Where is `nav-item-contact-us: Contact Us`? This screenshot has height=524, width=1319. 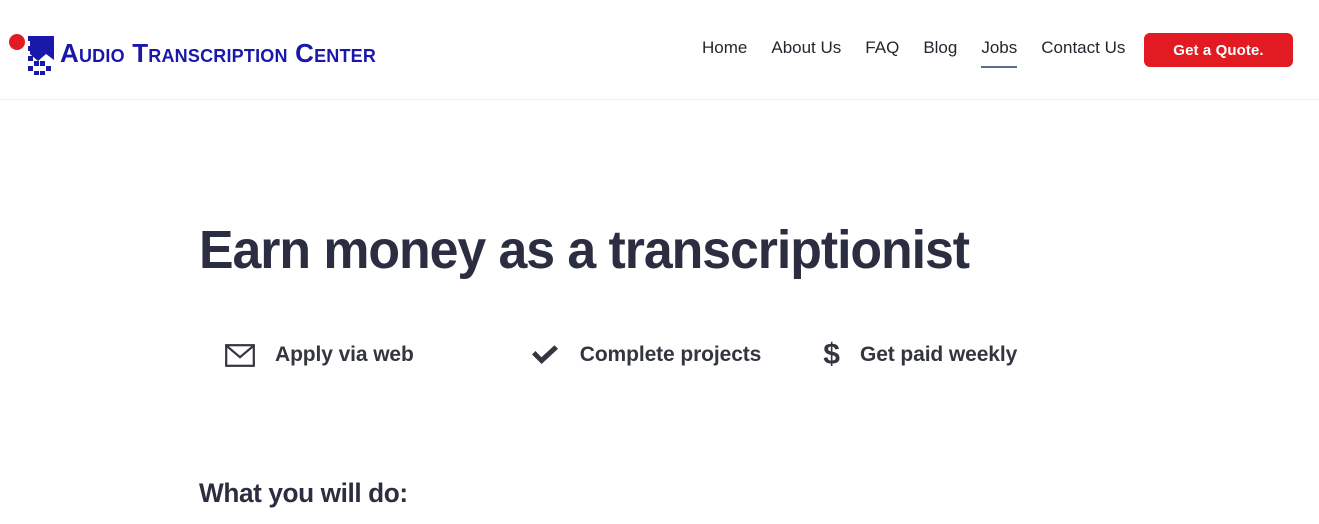 nav-item-contact-us: Contact Us is located at coordinates (1083, 50).